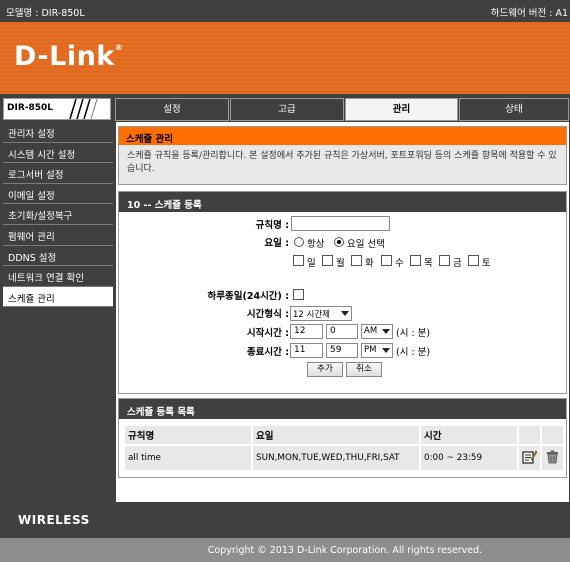 The height and width of the screenshot is (562, 570). Describe the element at coordinates (299, 242) in the screenshot. I see `radio-always` at that location.